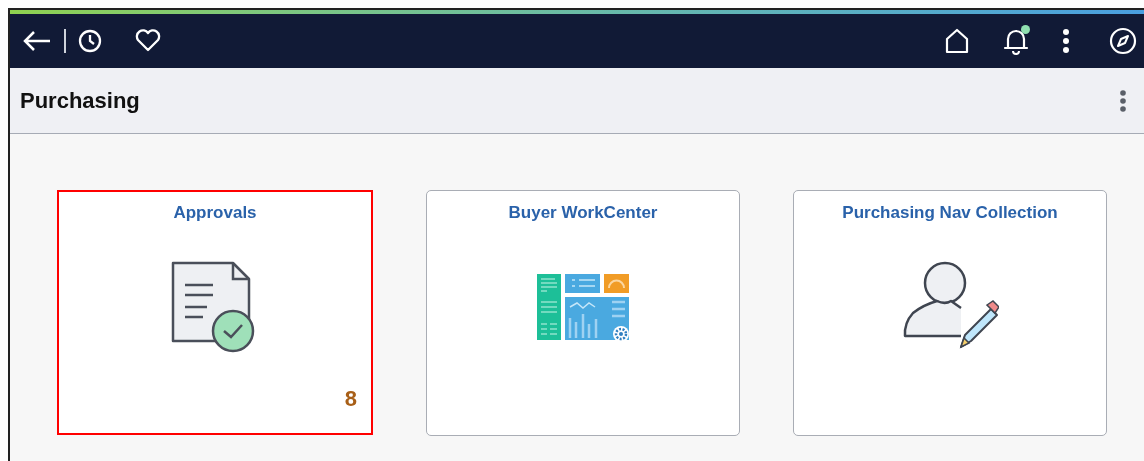 This screenshot has height=461, width=1144. What do you see at coordinates (215, 312) in the screenshot?
I see `tile: Approvals 8` at bounding box center [215, 312].